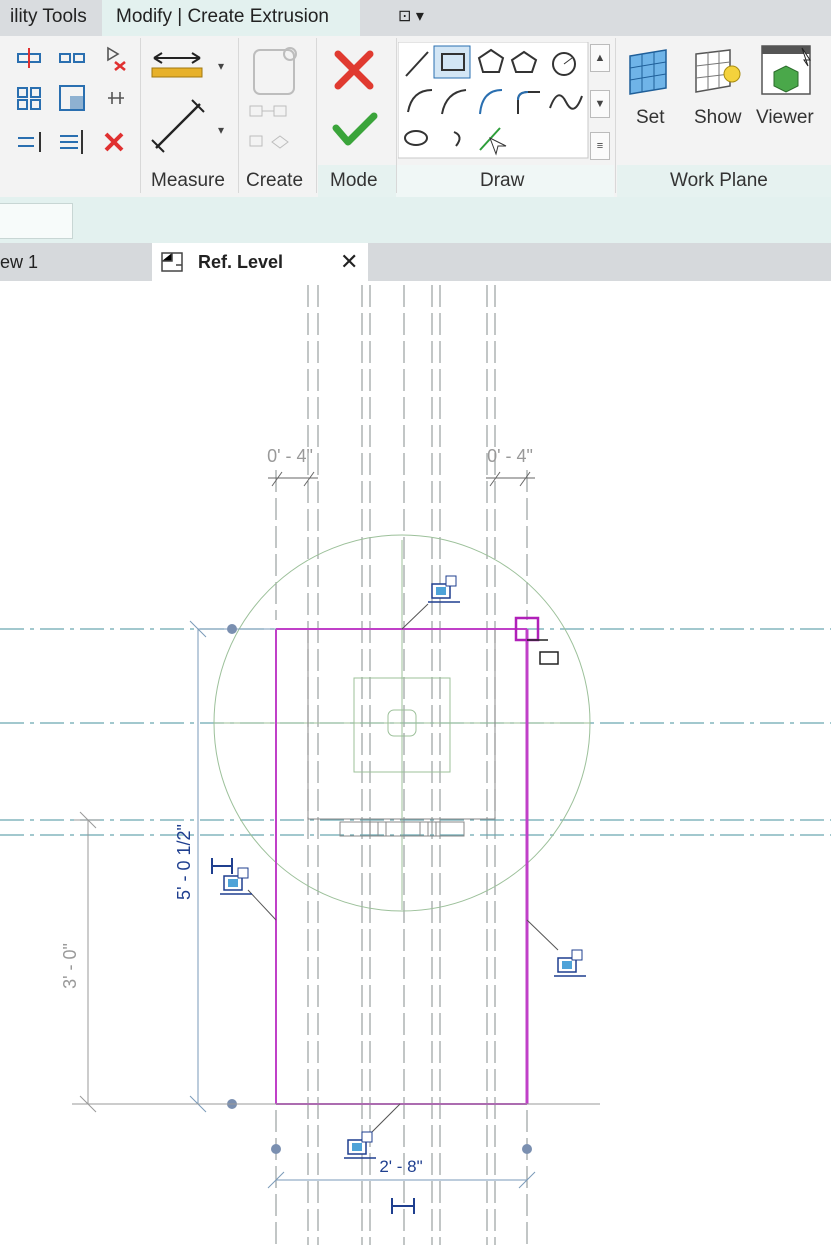 This screenshot has width=831, height=1245. I want to click on array-icon, so click(29, 98).